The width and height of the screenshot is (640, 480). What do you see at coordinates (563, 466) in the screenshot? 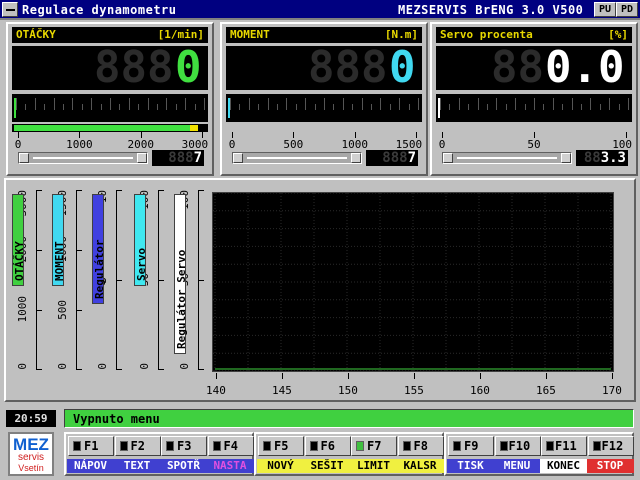
I see `fkey-label: KONEC` at bounding box center [563, 466].